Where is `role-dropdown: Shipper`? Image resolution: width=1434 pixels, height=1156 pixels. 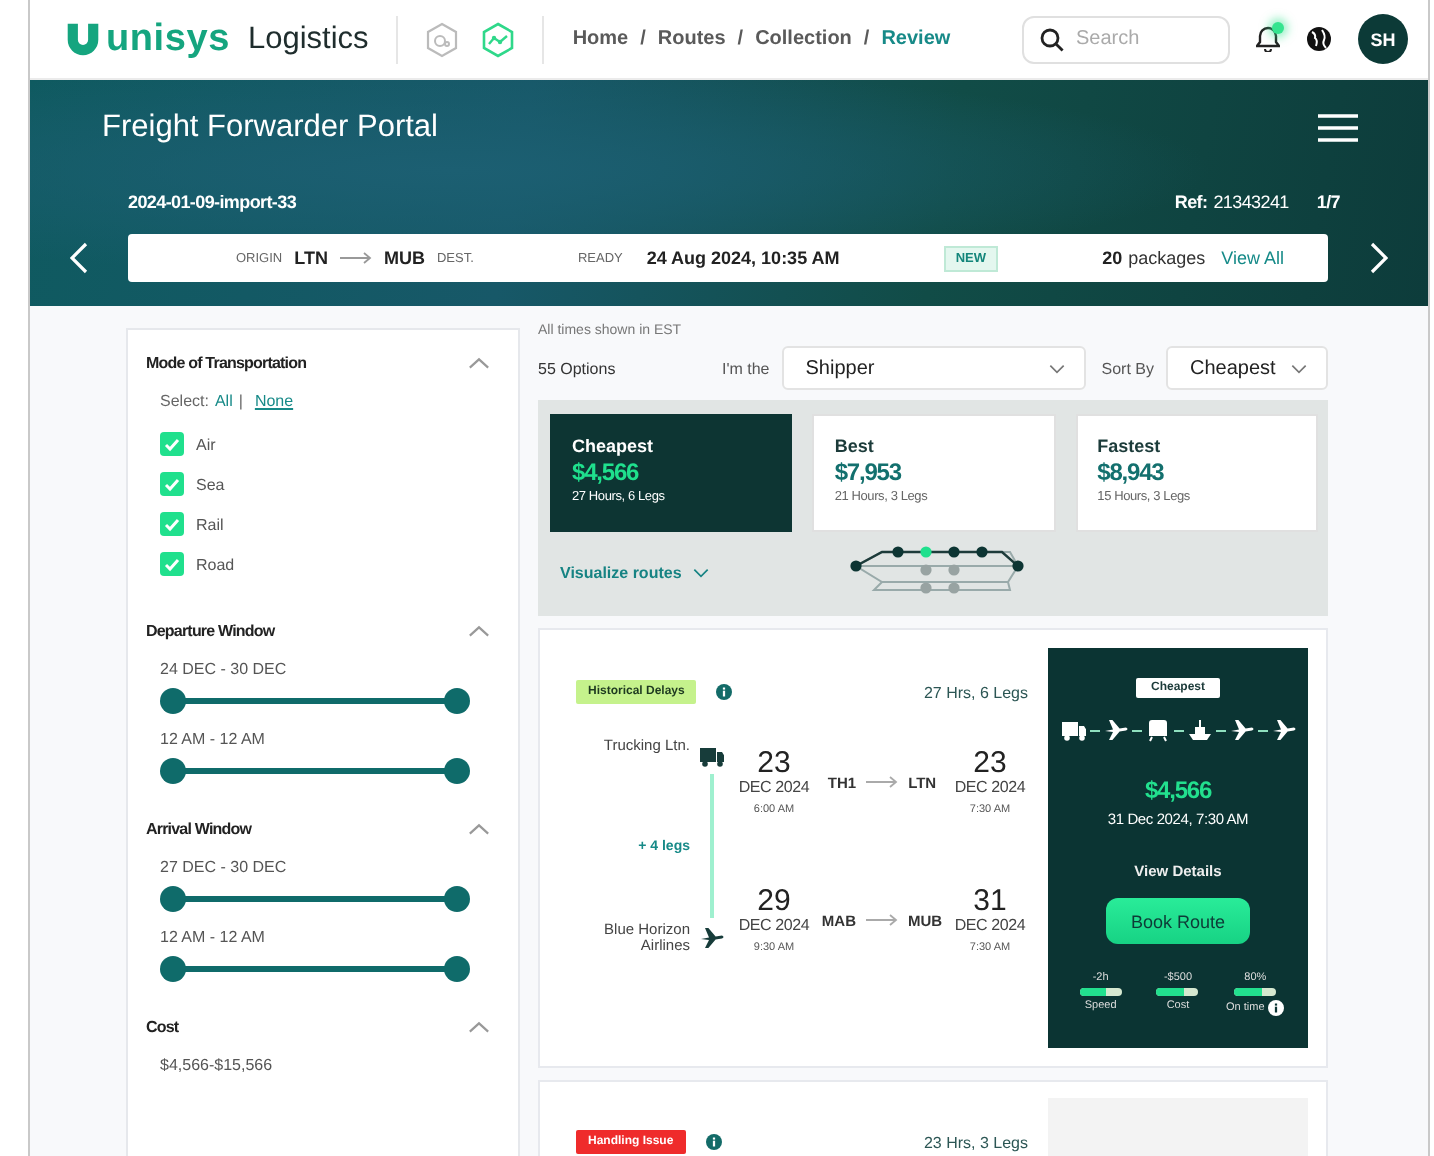 role-dropdown: Shipper is located at coordinates (933, 368).